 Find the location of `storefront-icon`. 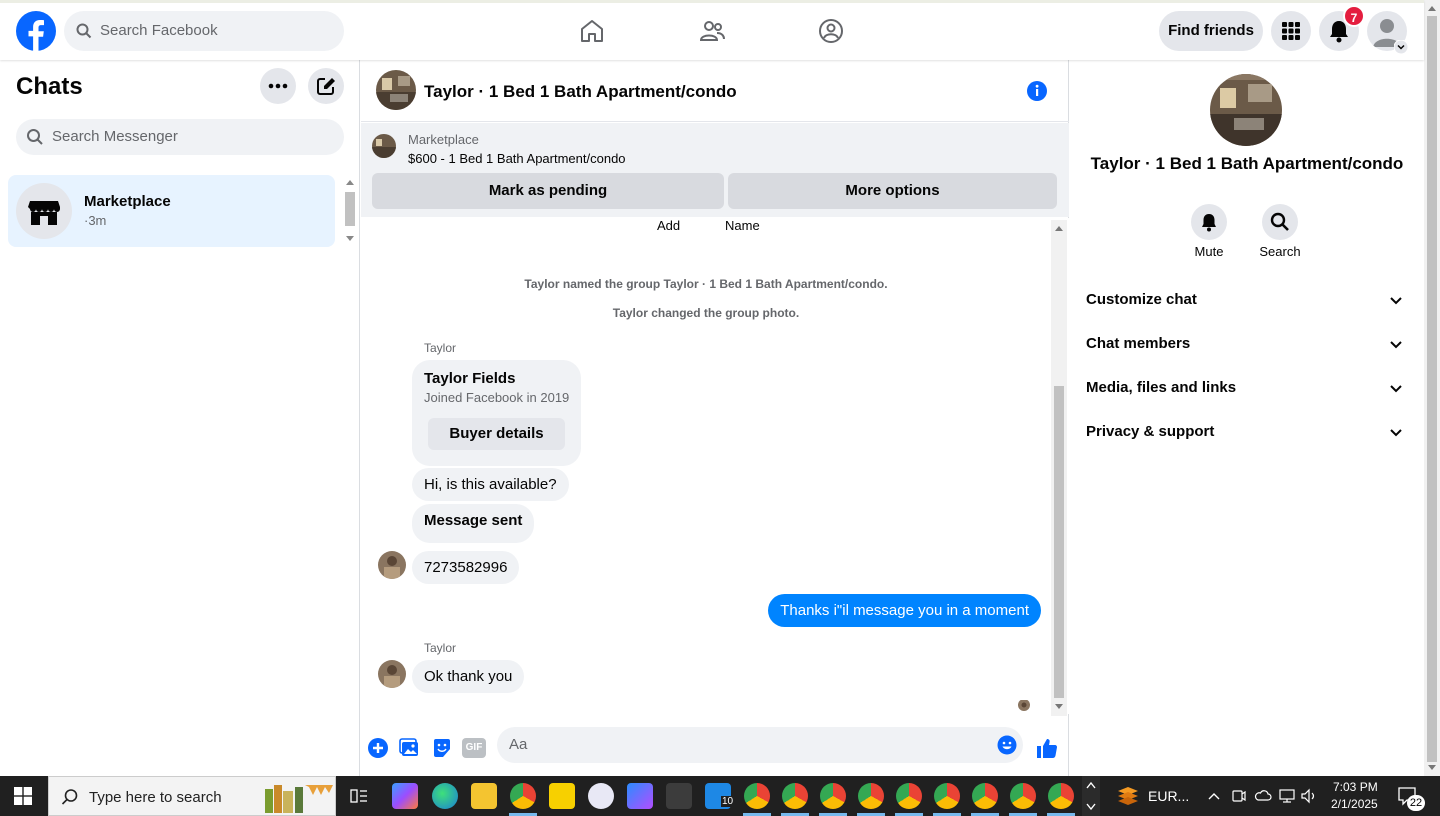

storefront-icon is located at coordinates (44, 213).